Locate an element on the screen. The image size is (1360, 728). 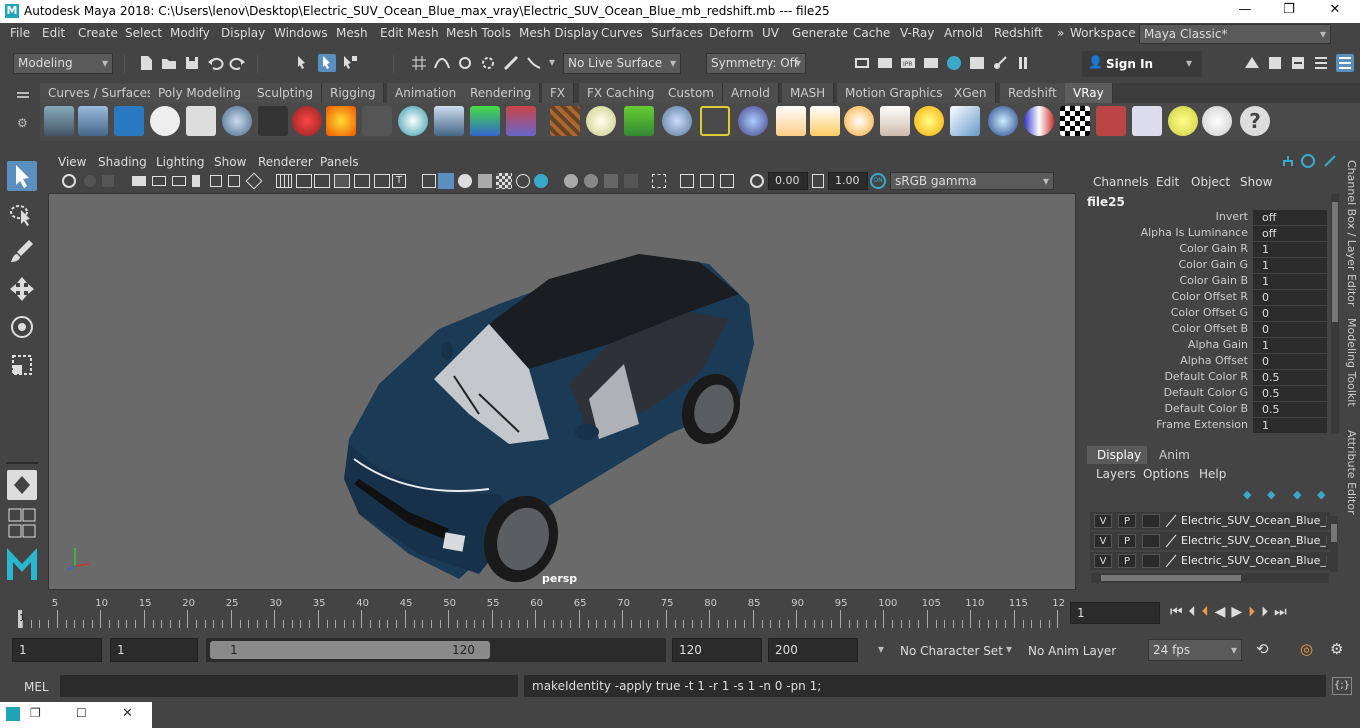
scale-tool-icon is located at coordinates (22, 365).